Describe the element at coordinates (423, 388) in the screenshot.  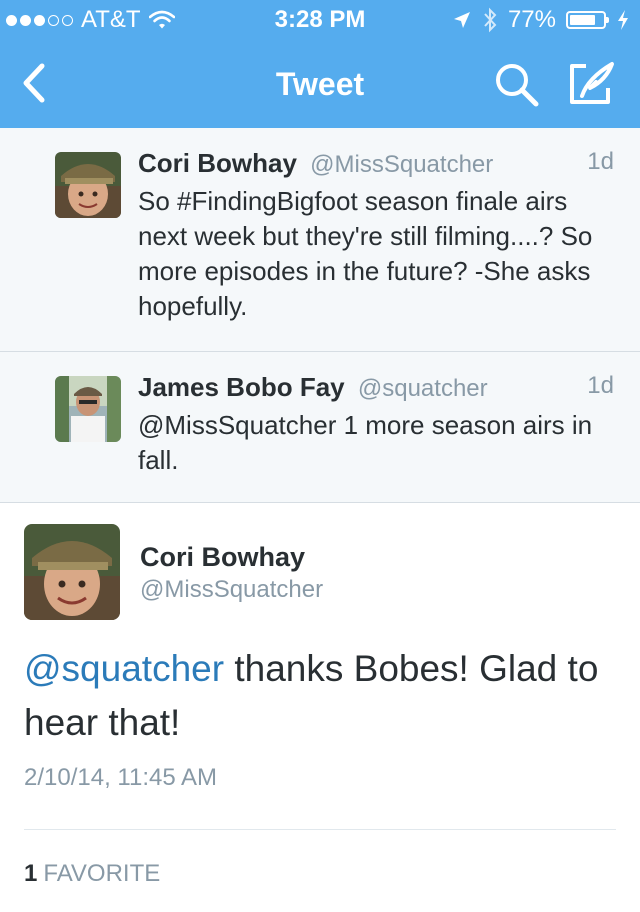
I see `author-handle: @squatcher` at that location.